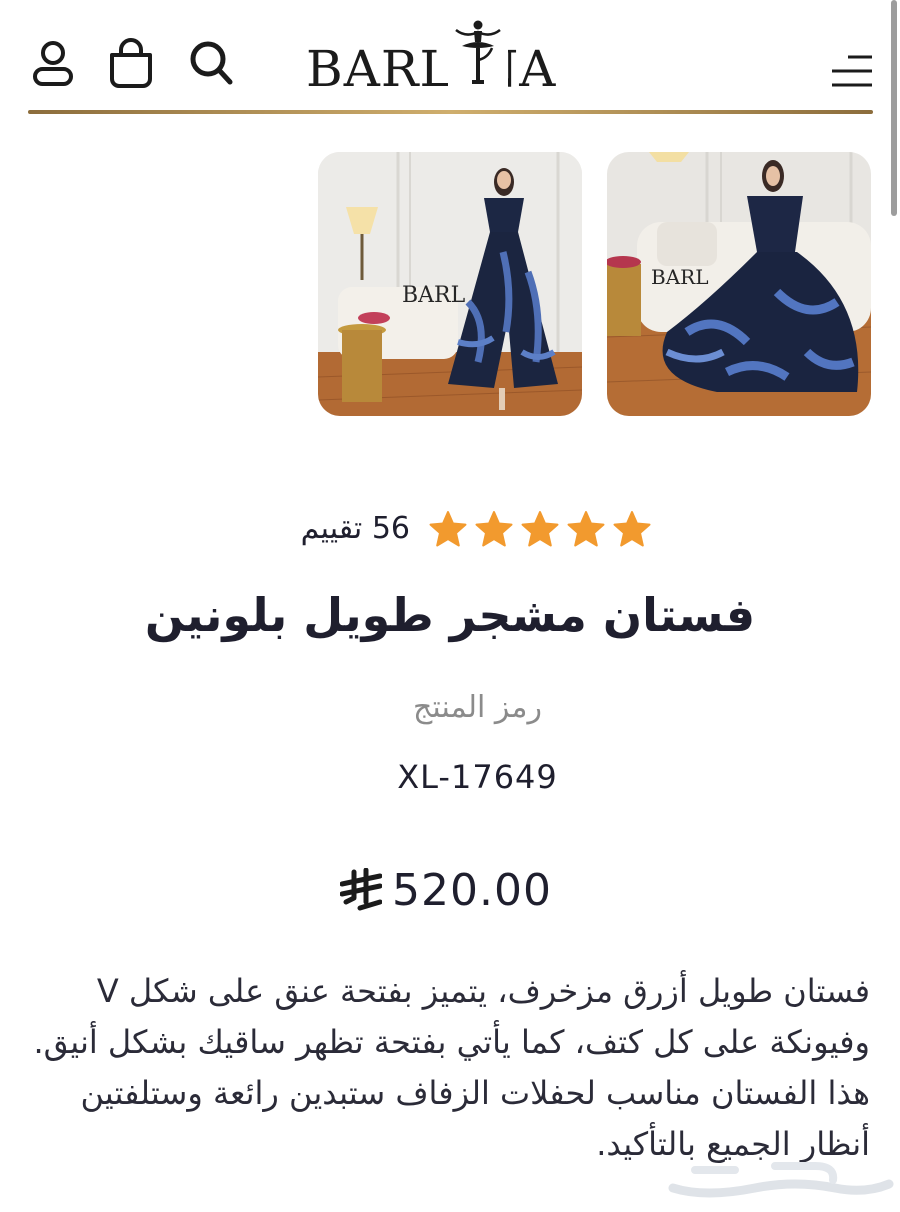 This screenshot has width=900, height=1212. What do you see at coordinates (478, 58) in the screenshot?
I see `ballerina-icon` at bounding box center [478, 58].